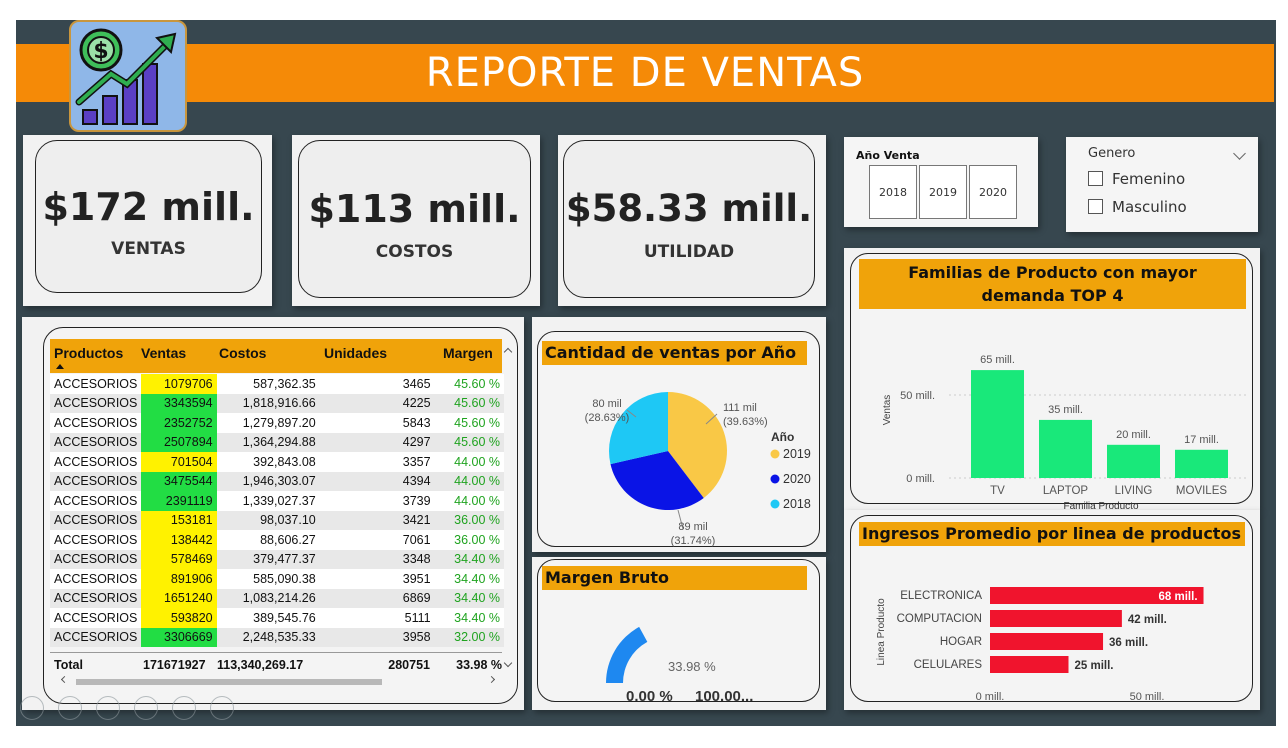 The height and width of the screenshot is (748, 1288). Describe the element at coordinates (268, 637) in the screenshot. I see `cell-costos: 2,248,535.33` at that location.